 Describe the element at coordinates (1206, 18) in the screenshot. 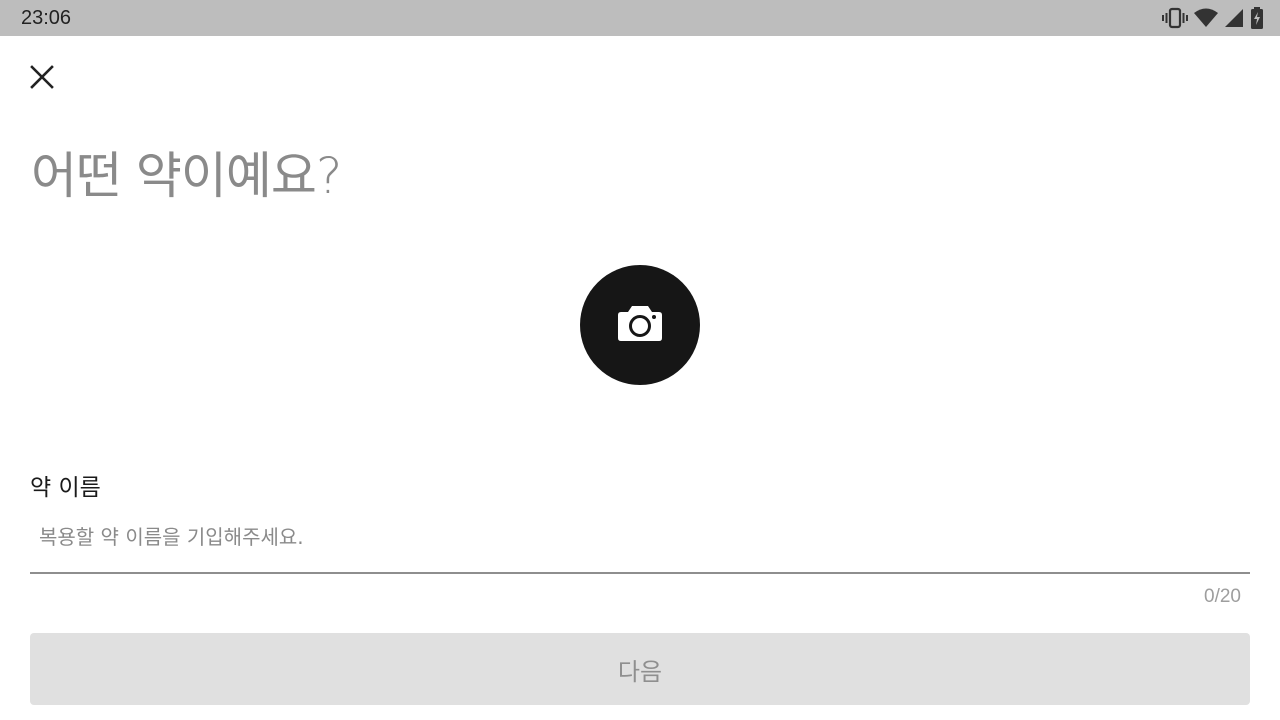

I see `wifi-icon` at that location.